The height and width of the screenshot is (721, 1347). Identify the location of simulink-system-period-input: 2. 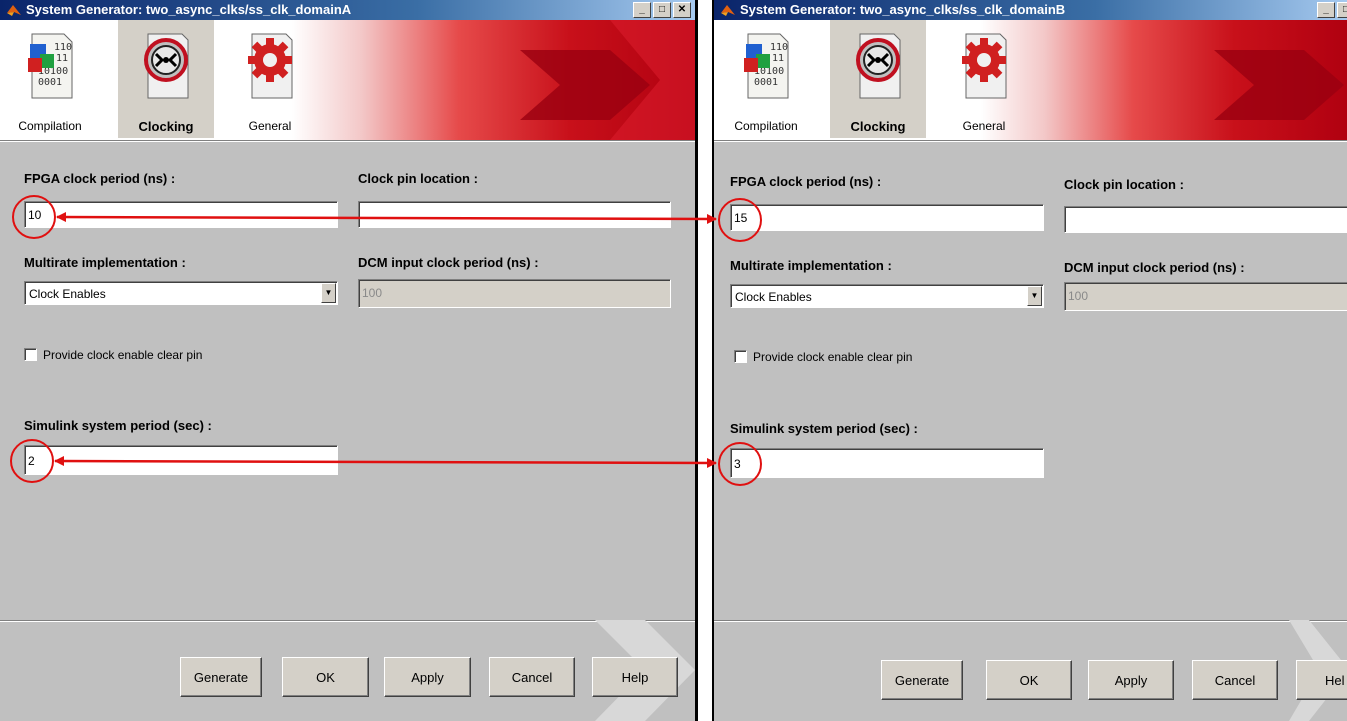
(181, 460).